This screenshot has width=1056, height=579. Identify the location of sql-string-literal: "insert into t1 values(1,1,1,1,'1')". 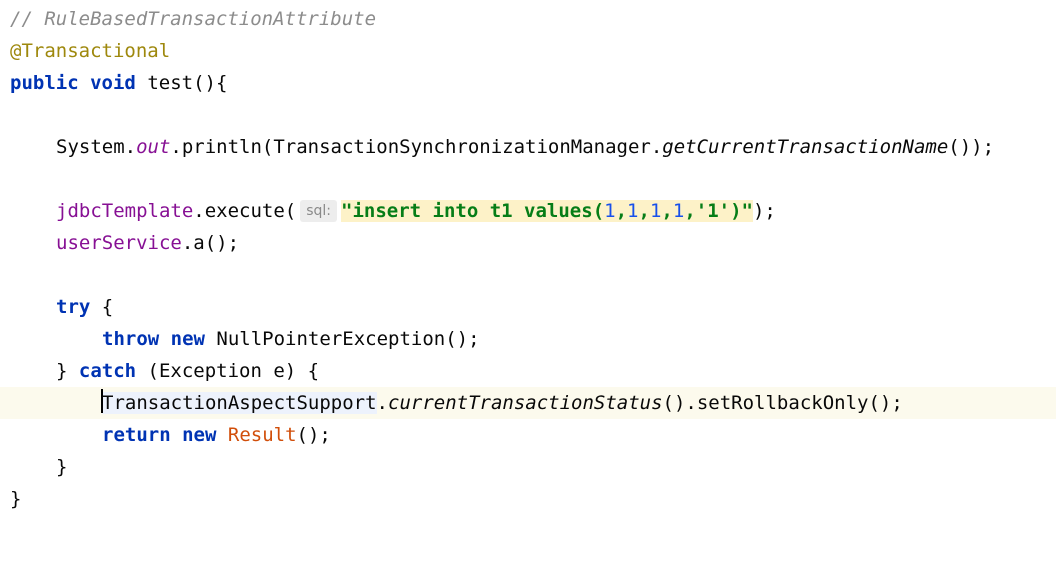
(547, 211).